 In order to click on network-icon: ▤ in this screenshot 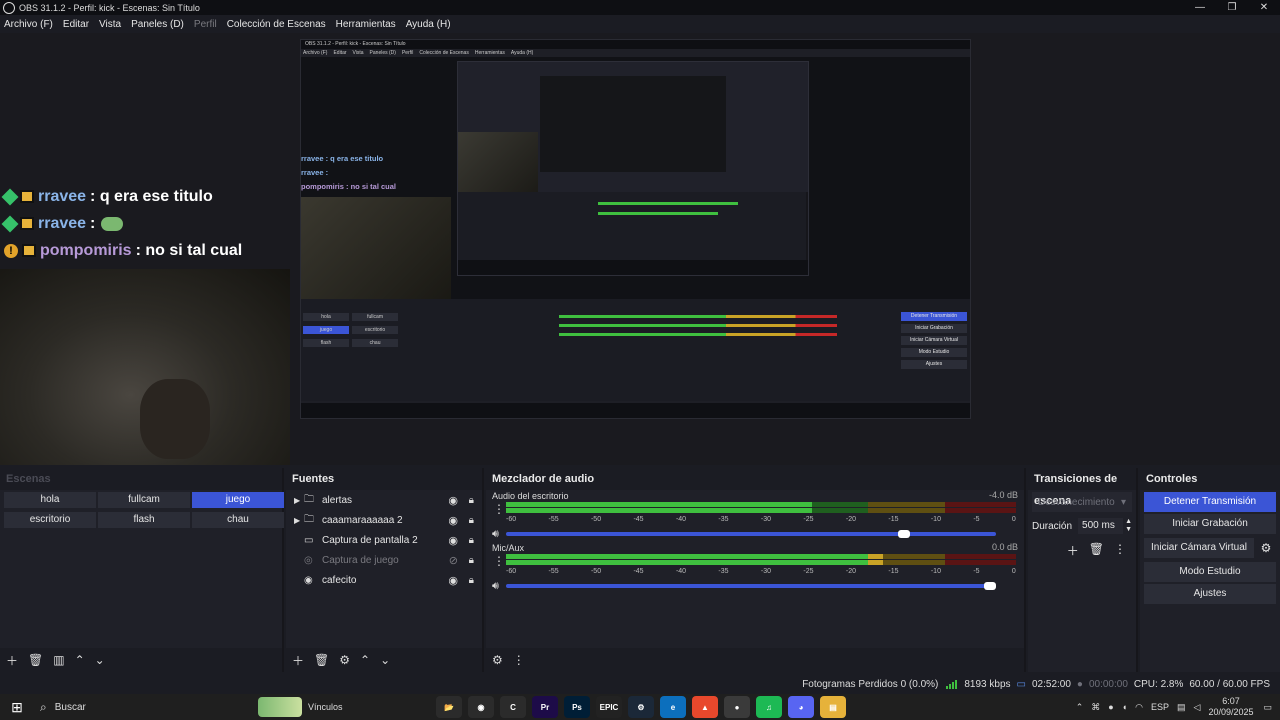, I will do `click(1181, 707)`.